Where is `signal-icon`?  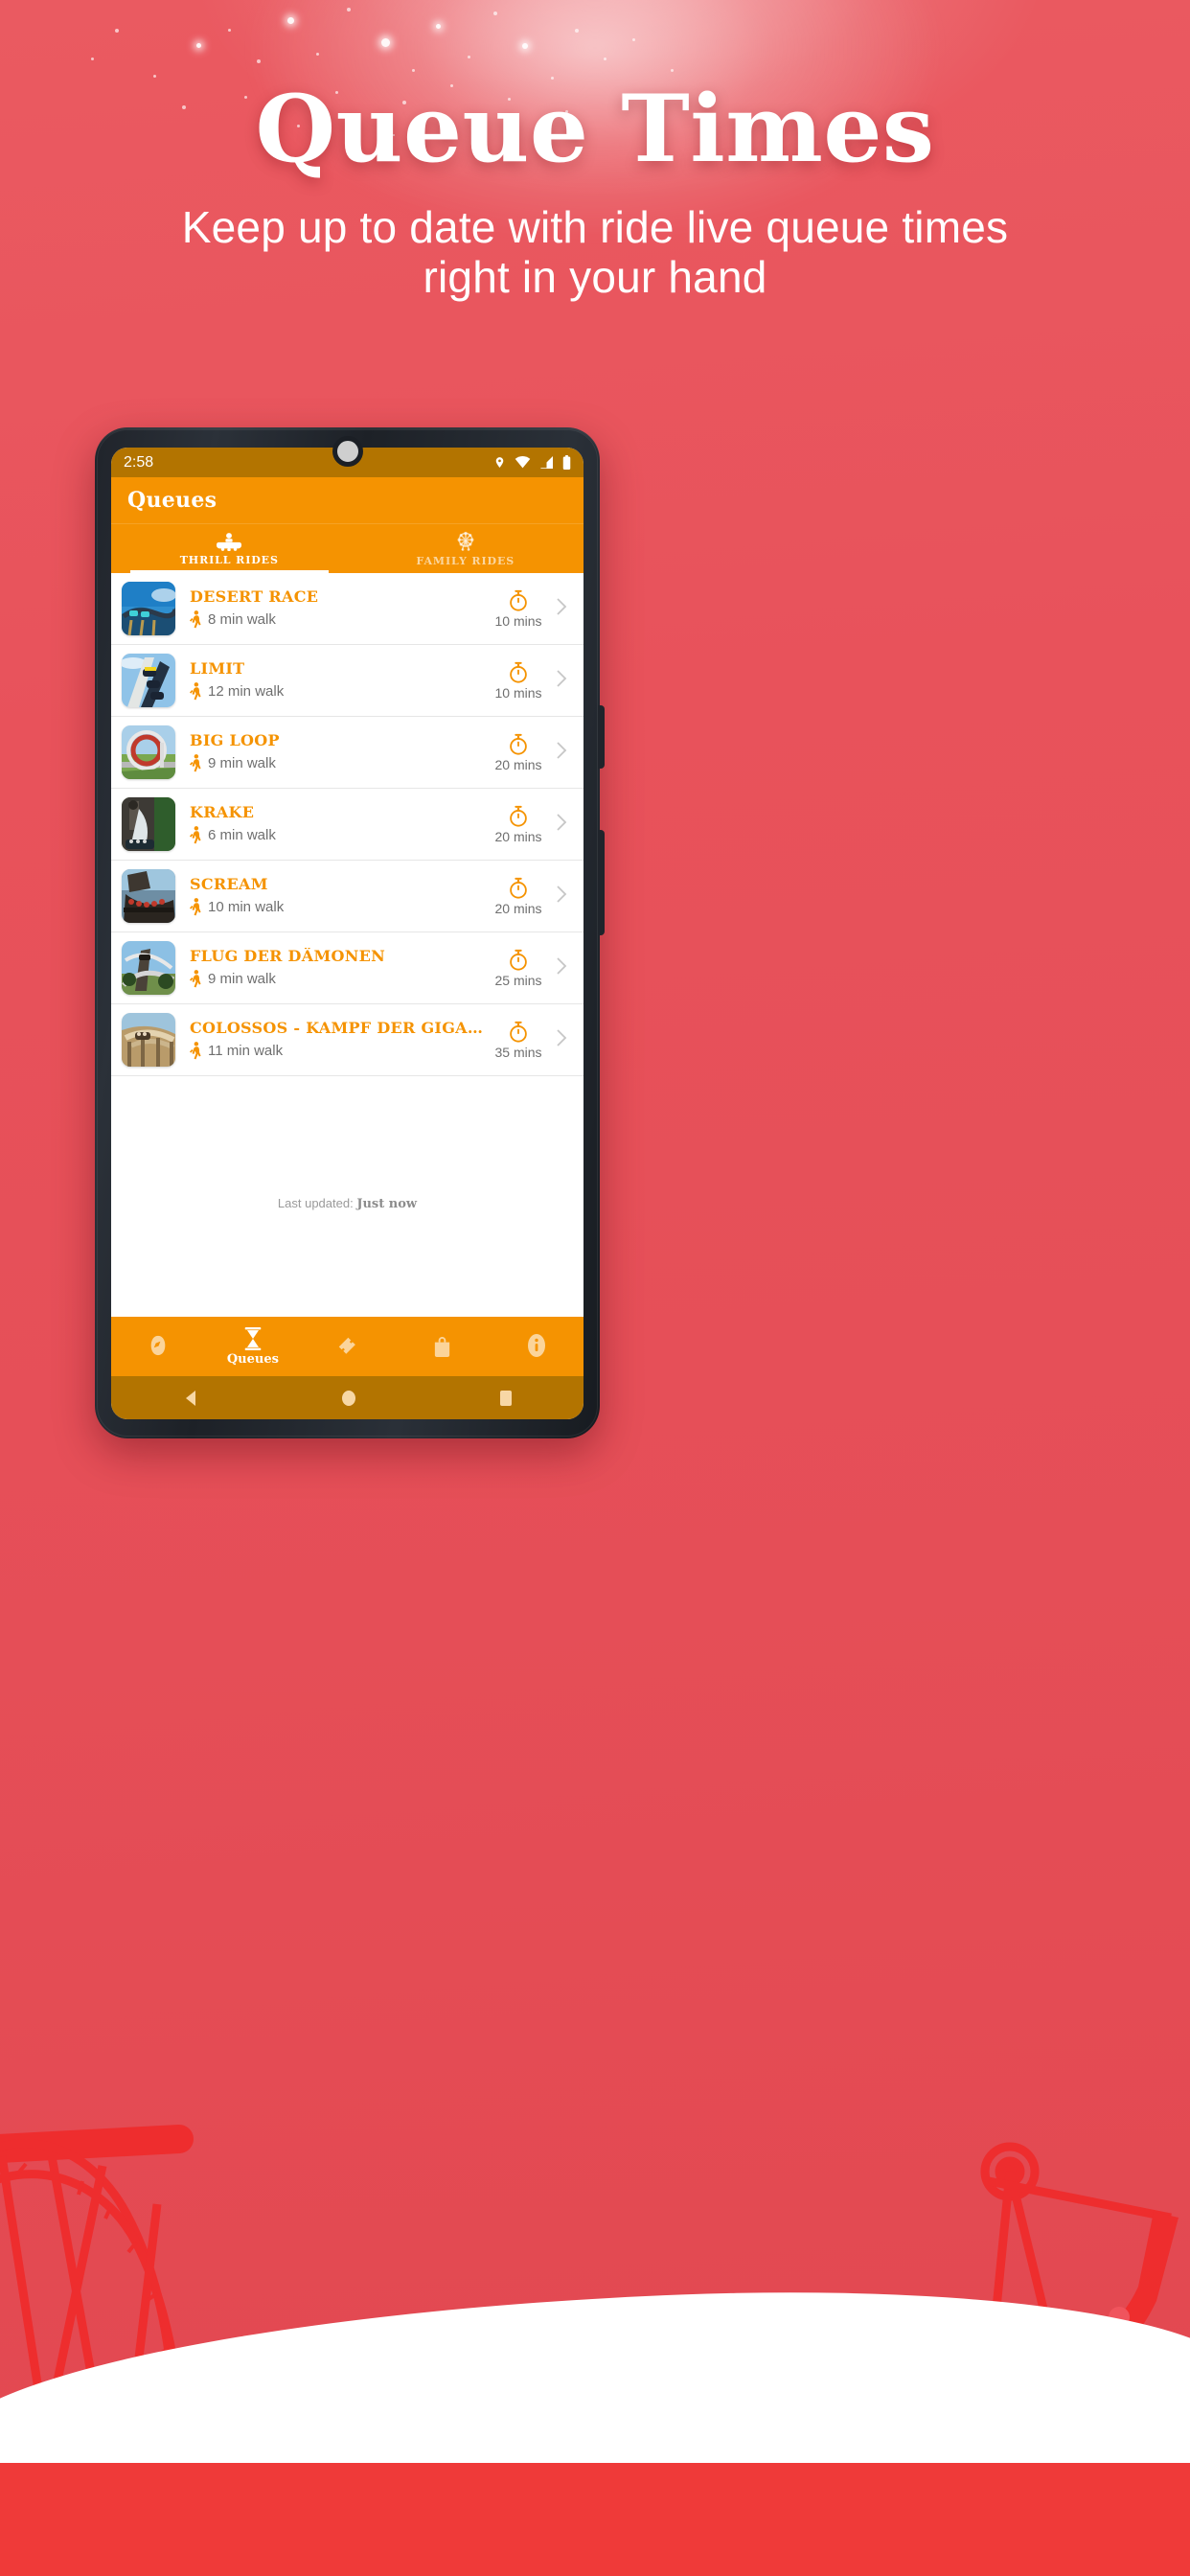
signal-icon is located at coordinates (546, 462).